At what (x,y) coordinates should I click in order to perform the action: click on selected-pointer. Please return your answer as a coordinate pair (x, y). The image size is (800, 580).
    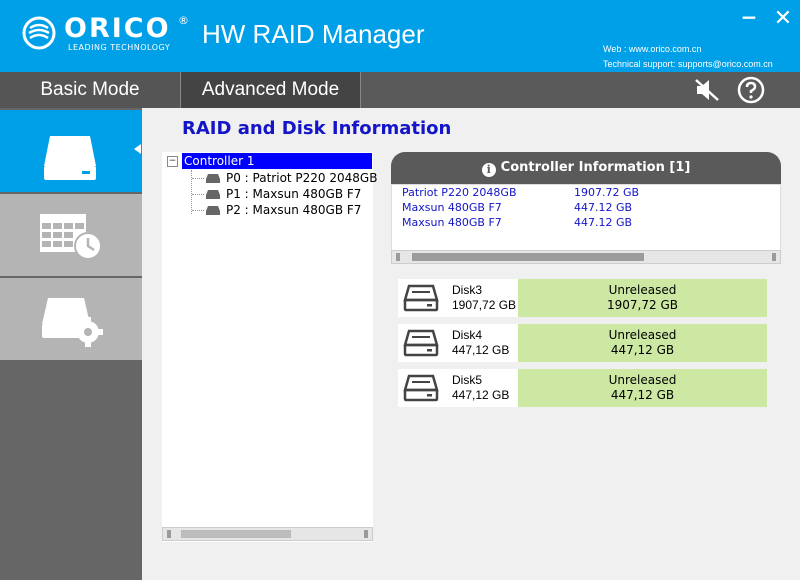
    Looking at the image, I should click on (137, 149).